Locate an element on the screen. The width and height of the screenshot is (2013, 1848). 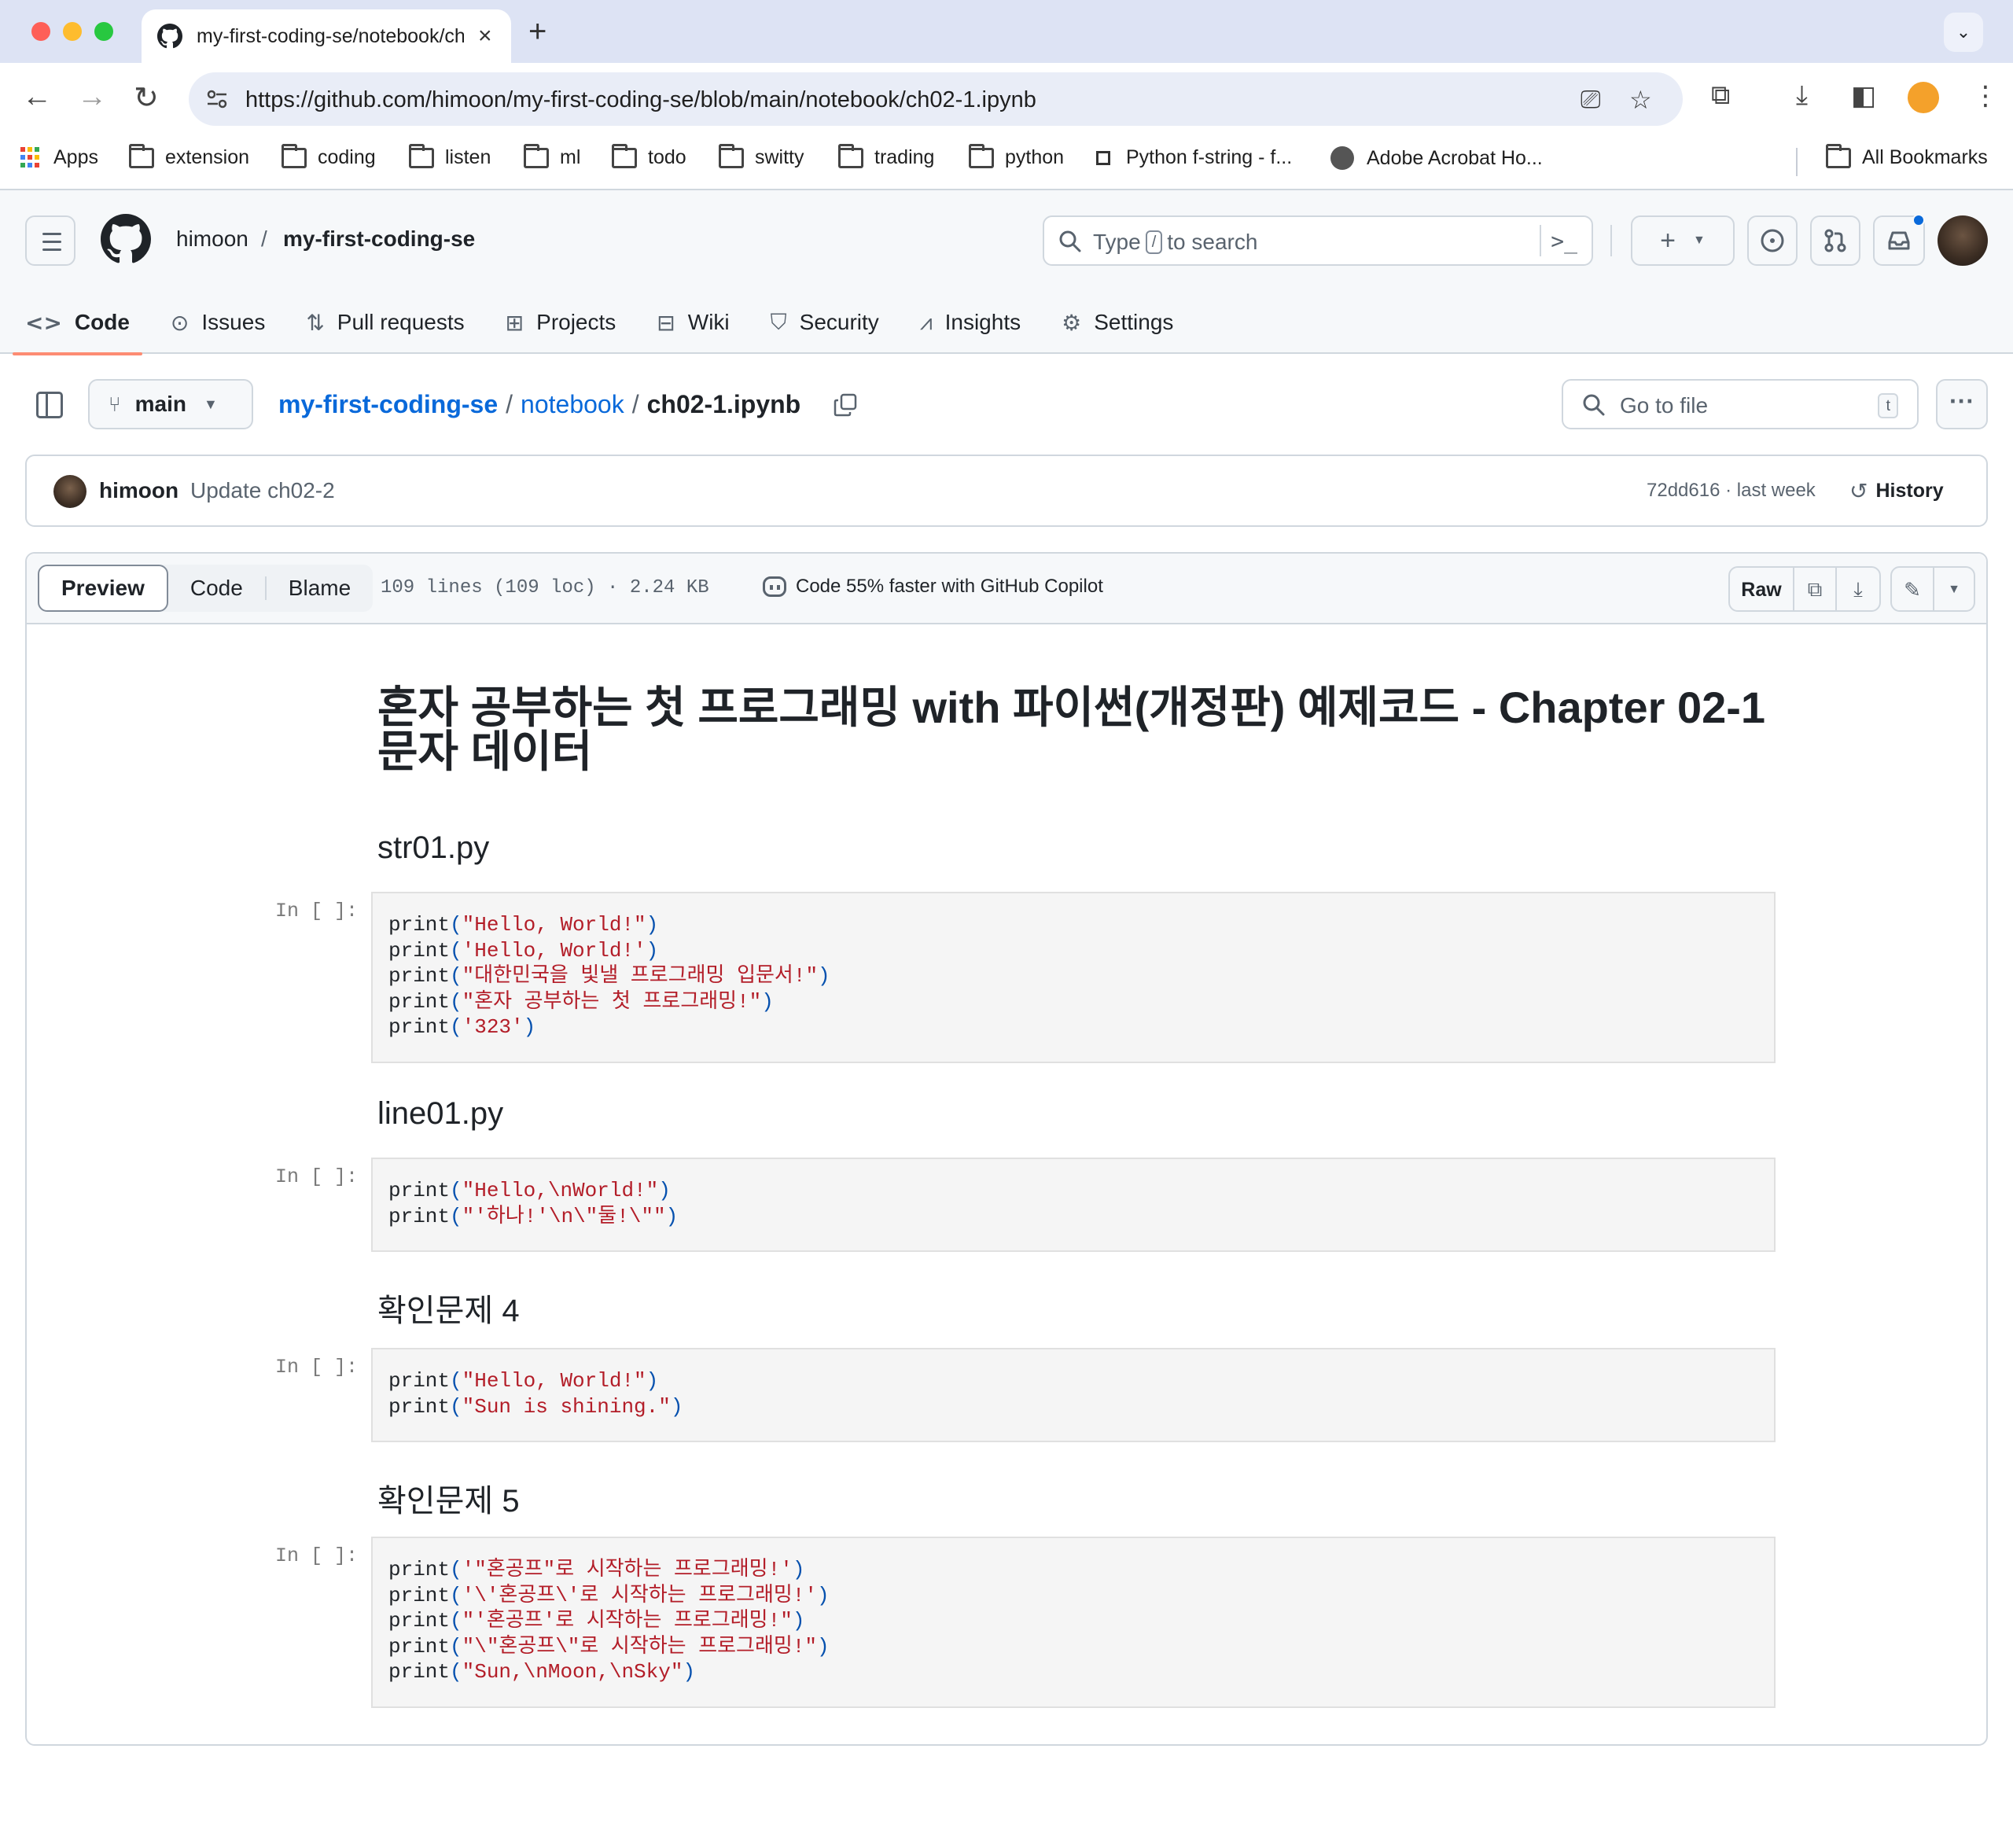
site-settings-icon is located at coordinates (217, 99).